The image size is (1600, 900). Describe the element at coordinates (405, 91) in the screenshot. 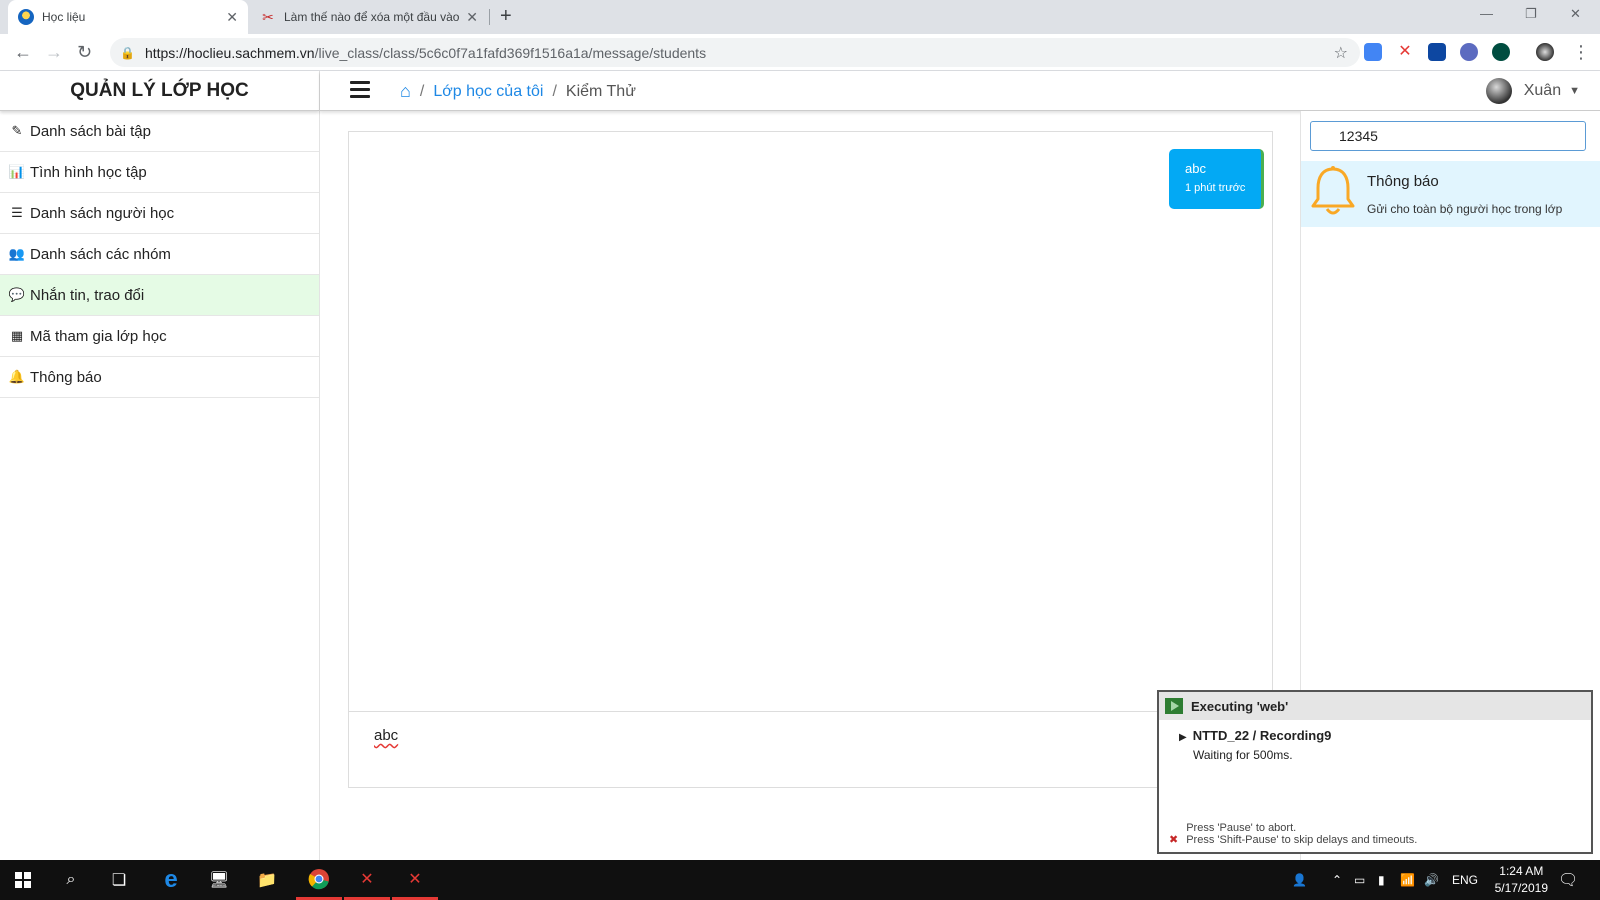

I see `home-icon: ⌂` at that location.